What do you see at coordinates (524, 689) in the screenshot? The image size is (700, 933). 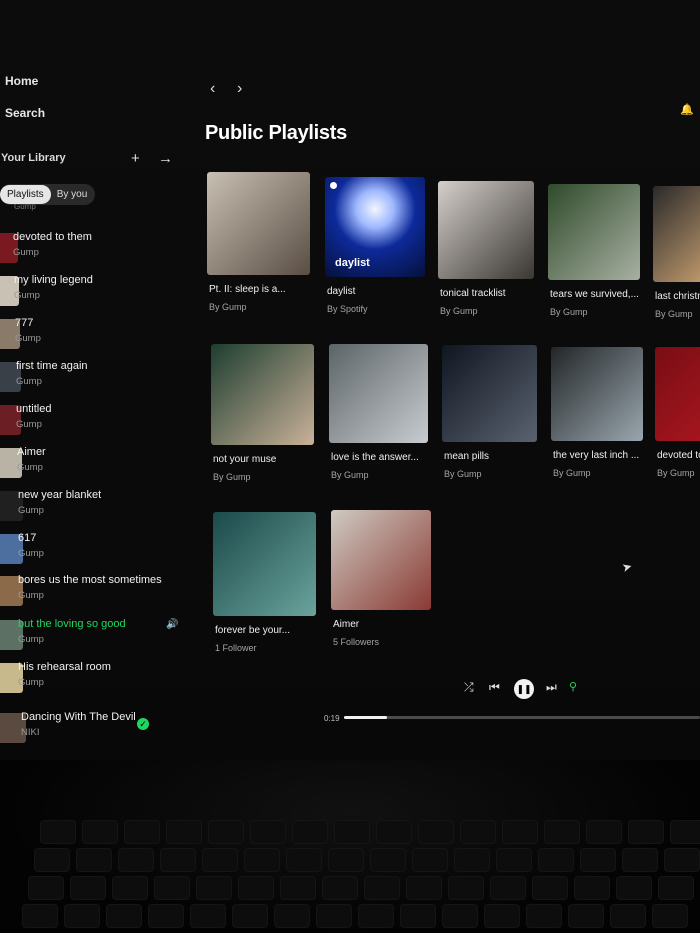 I see `pause-icon: ❚❚` at bounding box center [524, 689].